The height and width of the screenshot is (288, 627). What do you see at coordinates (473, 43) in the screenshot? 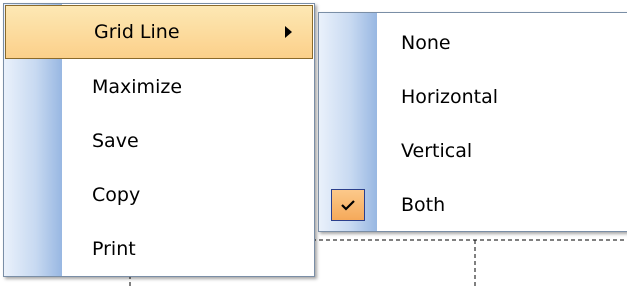
I see `submenu-item-none: None` at bounding box center [473, 43].